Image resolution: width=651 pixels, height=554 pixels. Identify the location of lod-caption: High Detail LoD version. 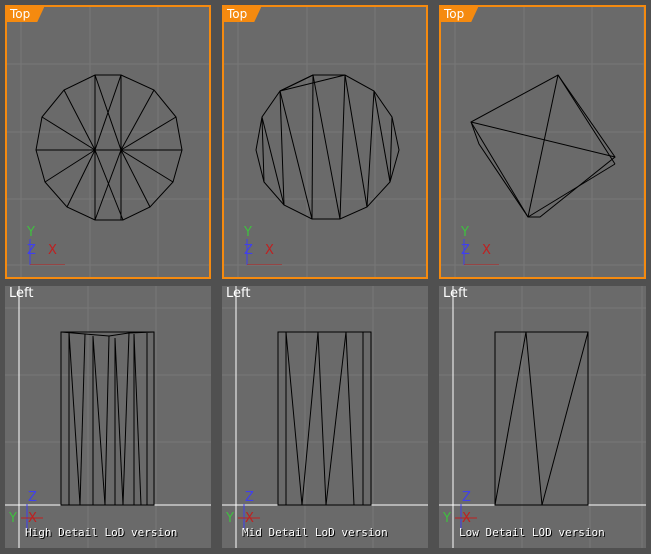
(101, 532).